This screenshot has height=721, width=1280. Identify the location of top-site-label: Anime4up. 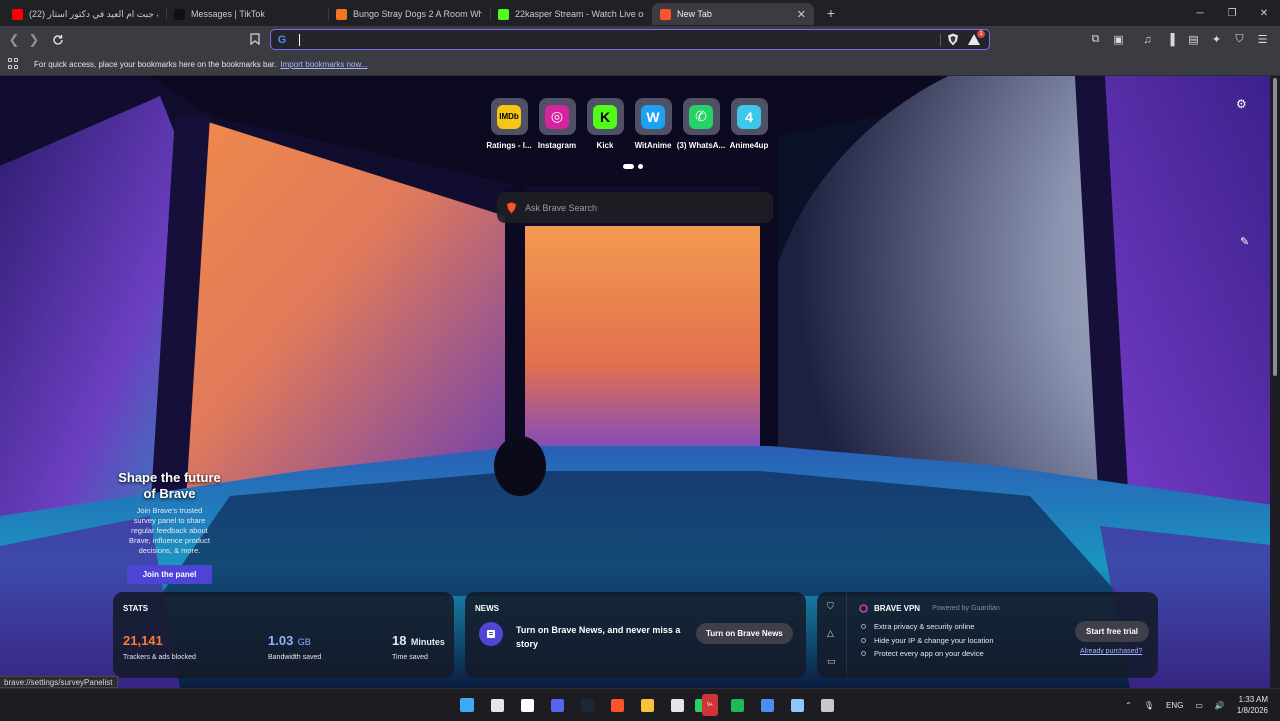
(749, 145).